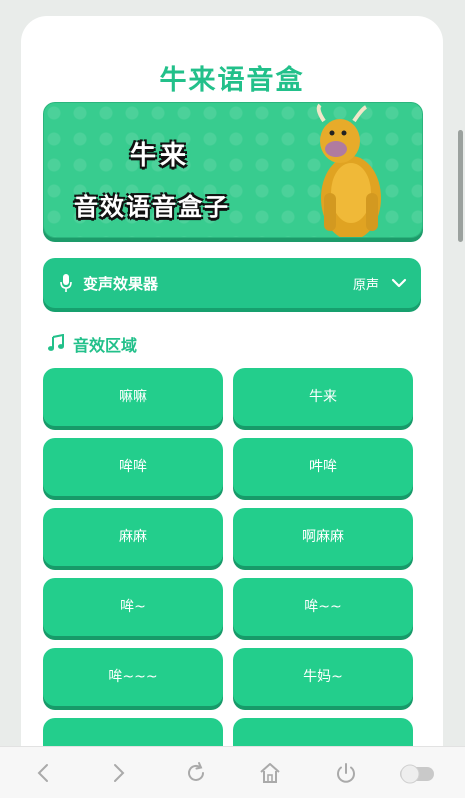 The height and width of the screenshot is (798, 465). Describe the element at coordinates (121, 284) in the screenshot. I see `voice-changer-label: 变声效果器` at that location.